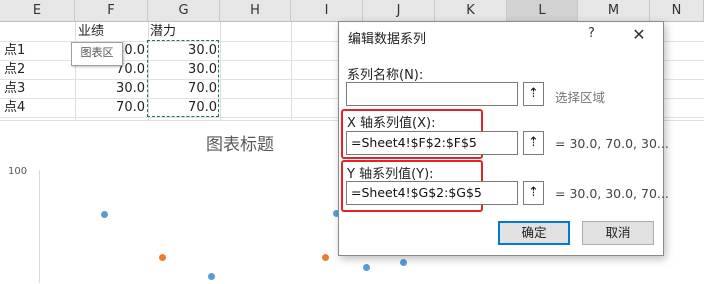  What do you see at coordinates (240, 142) in the screenshot?
I see `chart-title: 图表标题` at bounding box center [240, 142].